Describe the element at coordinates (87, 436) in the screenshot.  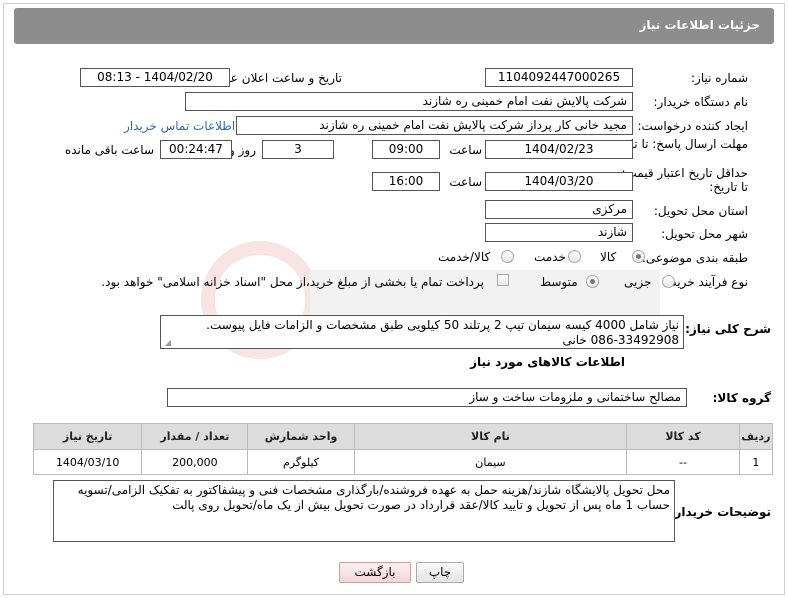
I see `col-need-date: تاریخ نیاز` at that location.